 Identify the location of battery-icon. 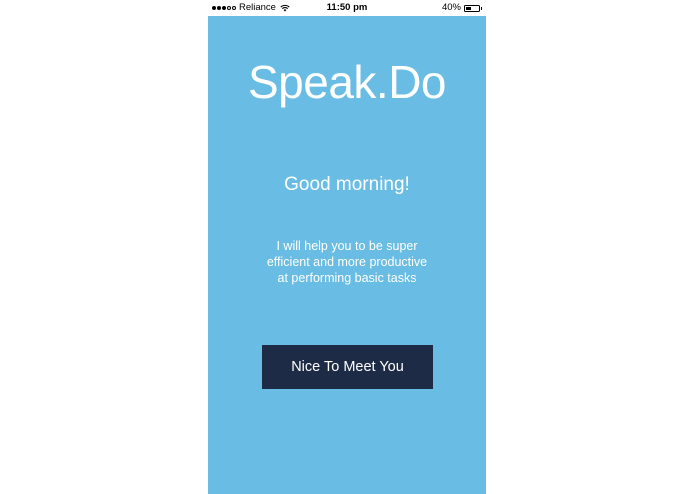
(472, 8).